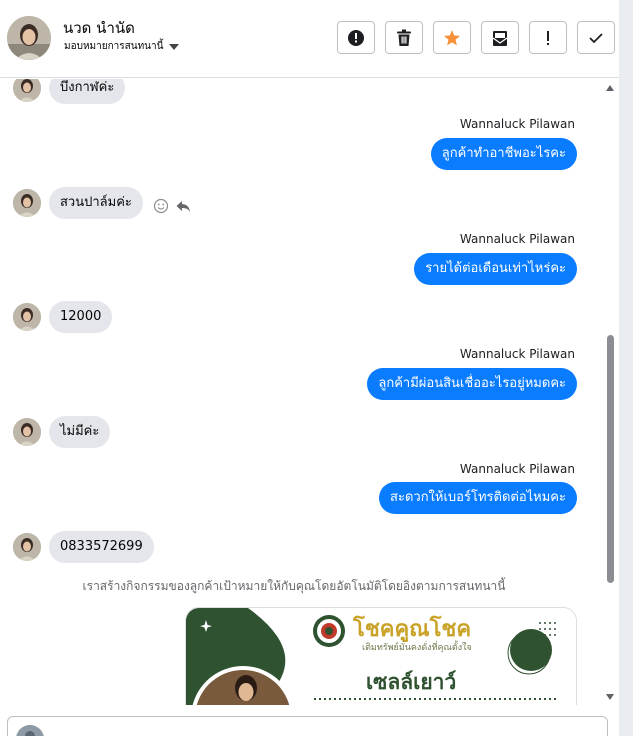 Image resolution: width=633 pixels, height=736 pixels. I want to click on checkmark-icon, so click(596, 37).